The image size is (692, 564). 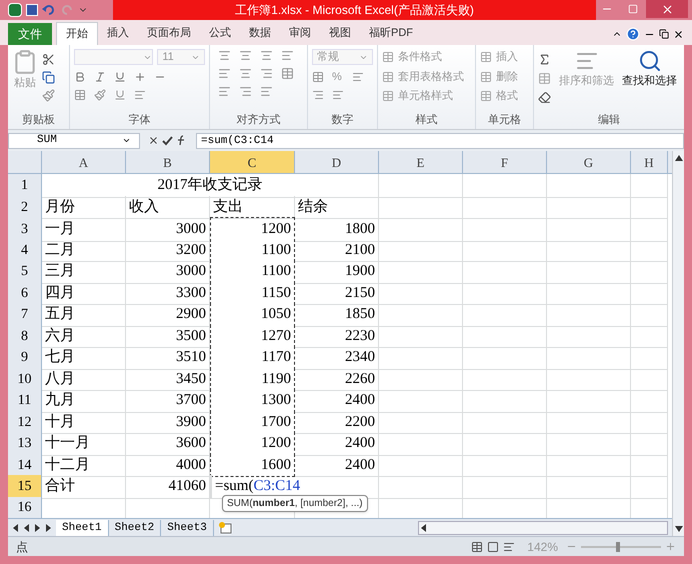 I want to click on group-label: 样式, so click(x=426, y=120).